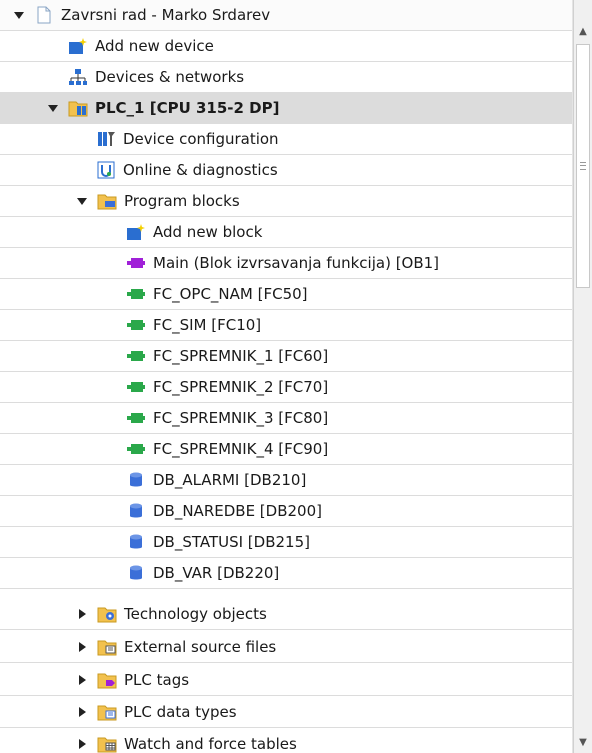 This screenshot has height=753, width=592. Describe the element at coordinates (187, 107) in the screenshot. I see `plc-label: PLC_1 [CPU 315-2 DP]` at that location.